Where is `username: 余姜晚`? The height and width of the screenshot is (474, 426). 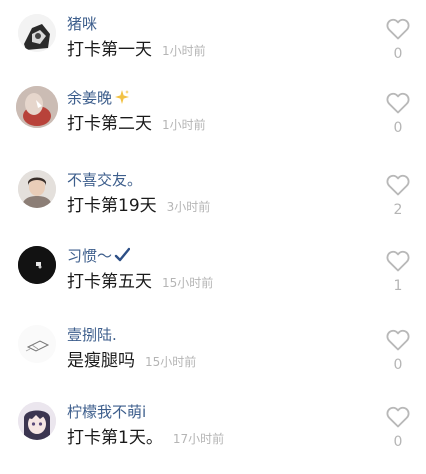
username: 余姜晚 is located at coordinates (98, 99).